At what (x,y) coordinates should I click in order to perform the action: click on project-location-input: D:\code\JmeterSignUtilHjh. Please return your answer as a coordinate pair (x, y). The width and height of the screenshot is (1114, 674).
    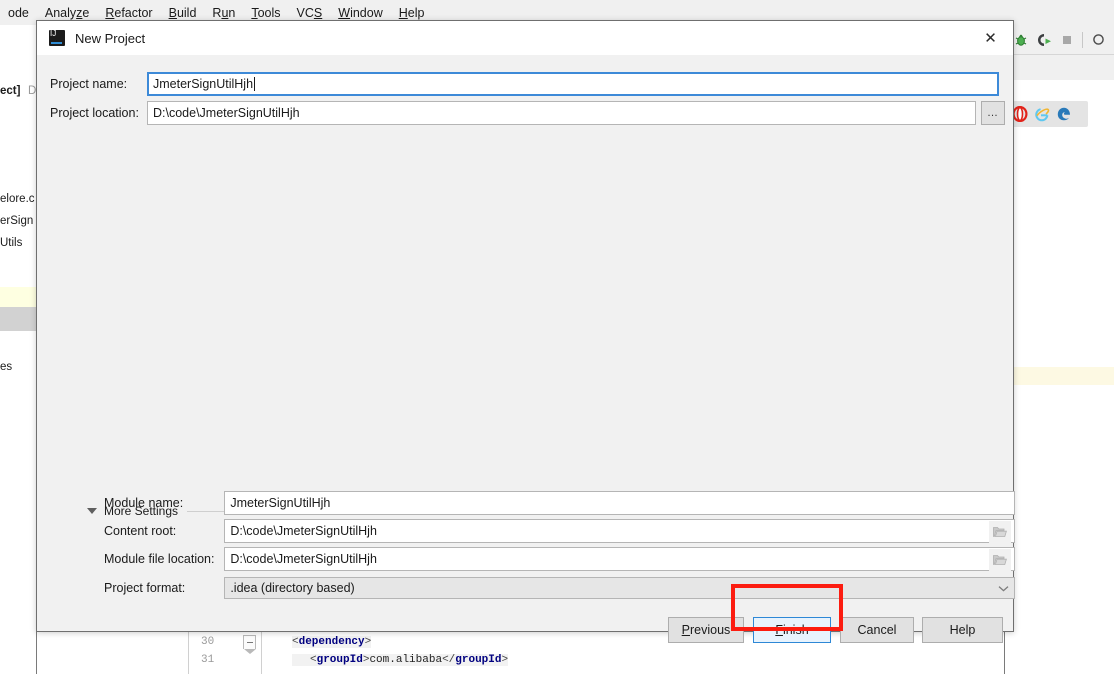
    Looking at the image, I should click on (561, 113).